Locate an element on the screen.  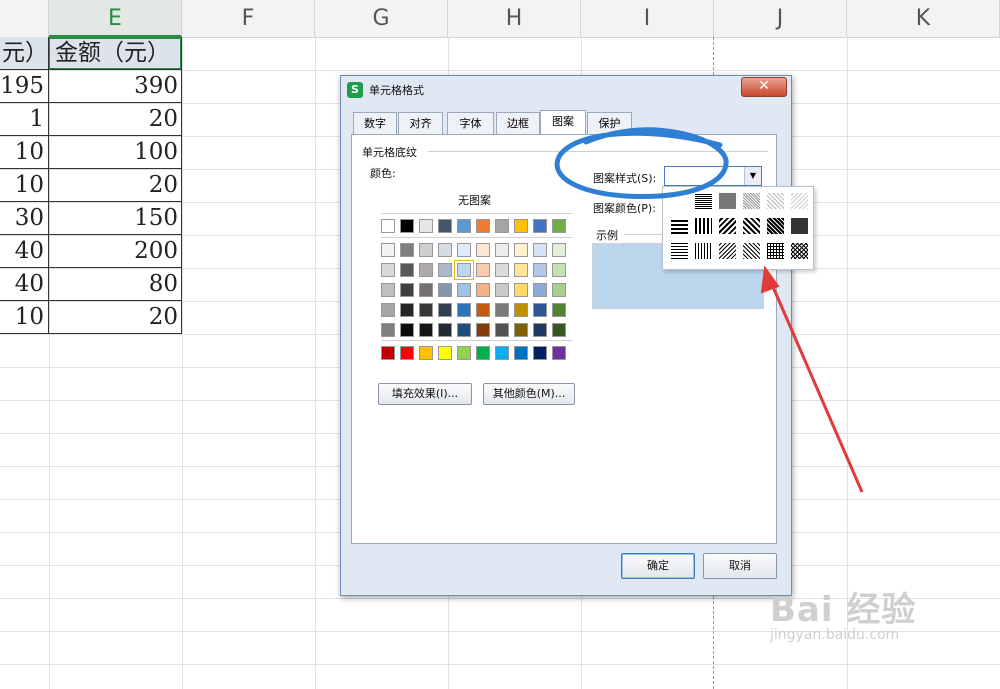
tab-border: 边框 is located at coordinates (518, 123).